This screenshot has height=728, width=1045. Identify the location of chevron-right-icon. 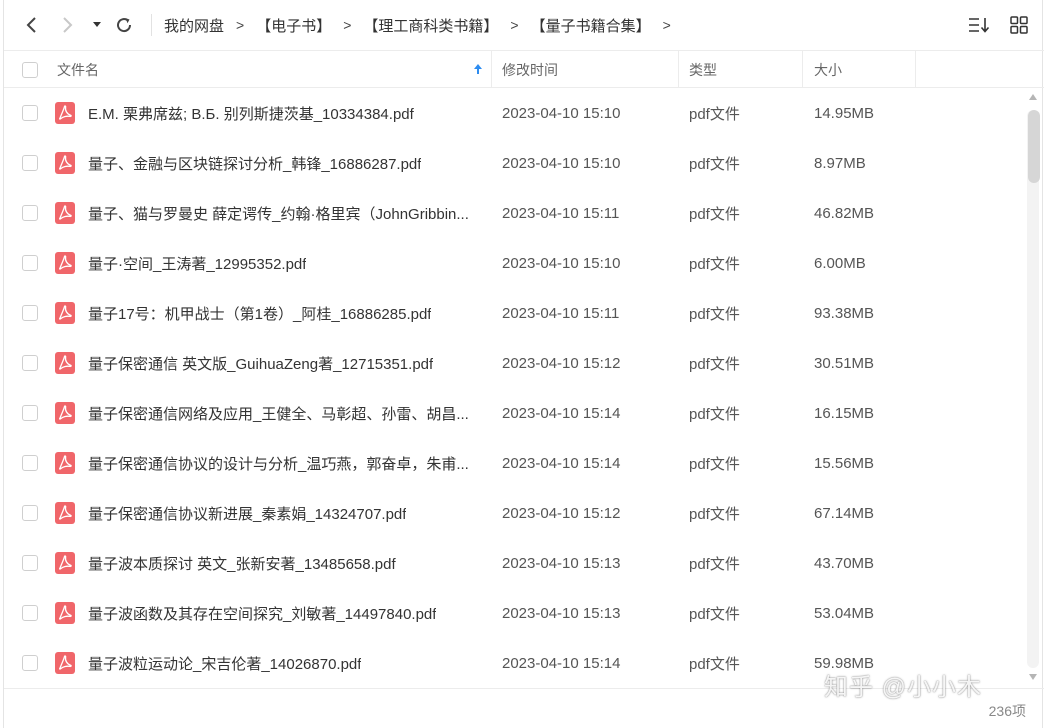
(68, 25).